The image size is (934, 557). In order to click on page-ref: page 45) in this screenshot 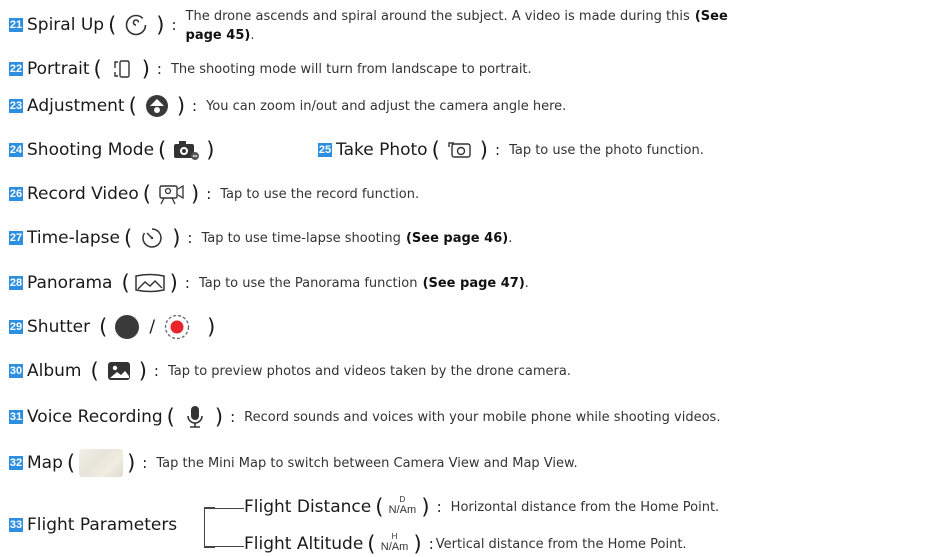, I will do `click(218, 35)`.